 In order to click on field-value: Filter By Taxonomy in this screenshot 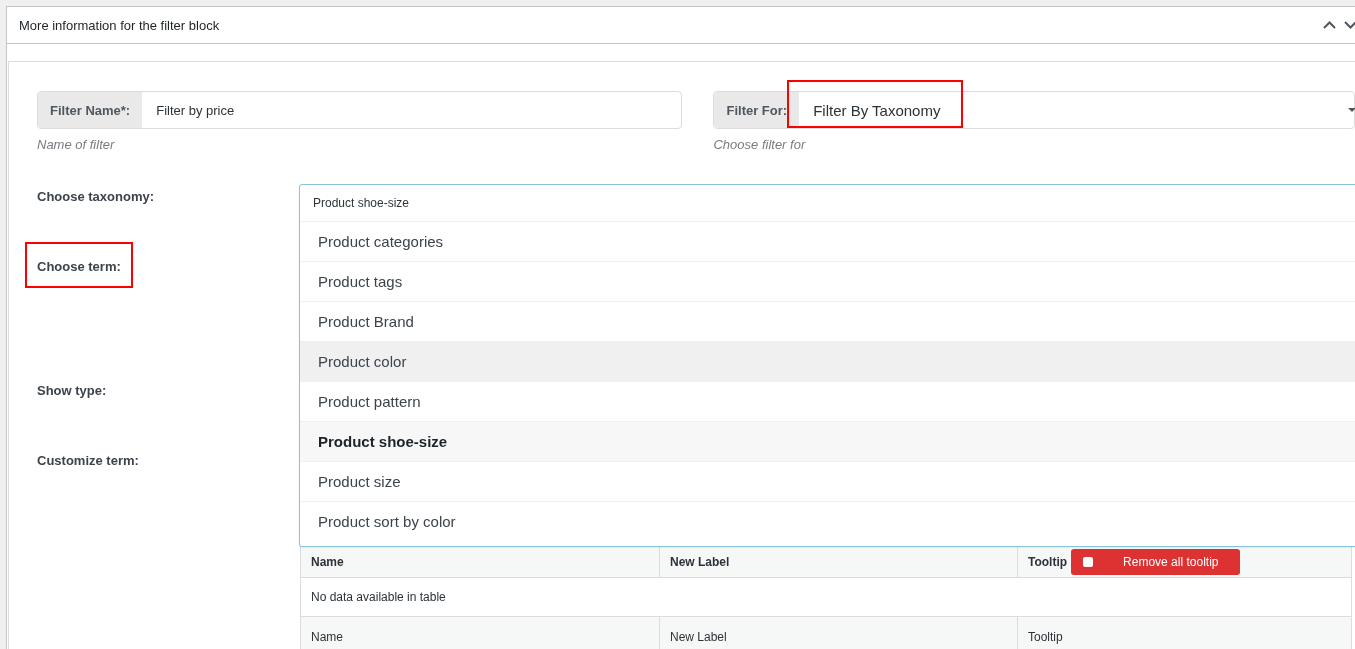, I will do `click(877, 110)`.